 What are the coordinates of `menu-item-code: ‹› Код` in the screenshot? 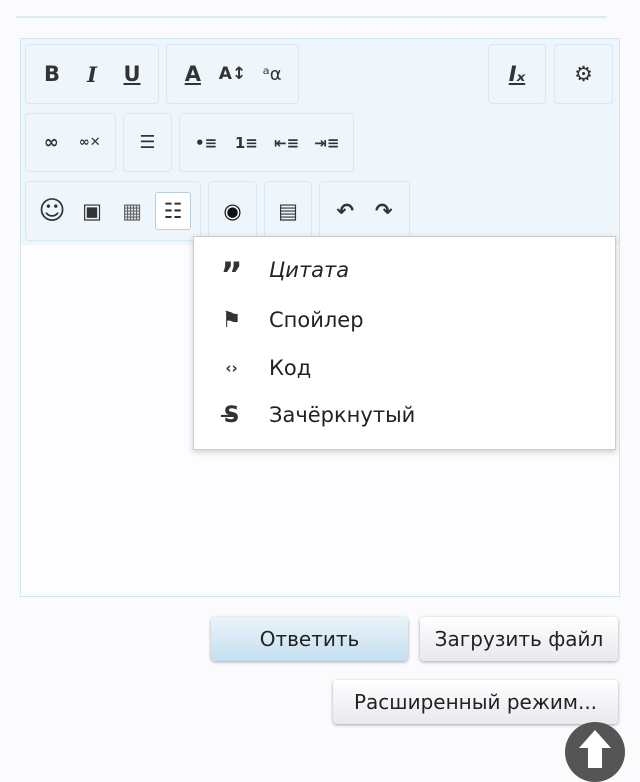 It's located at (404, 368).